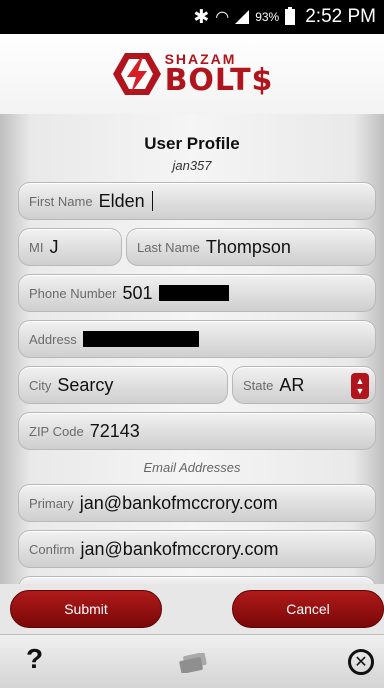  I want to click on phone-label: Phone Number, so click(73, 293).